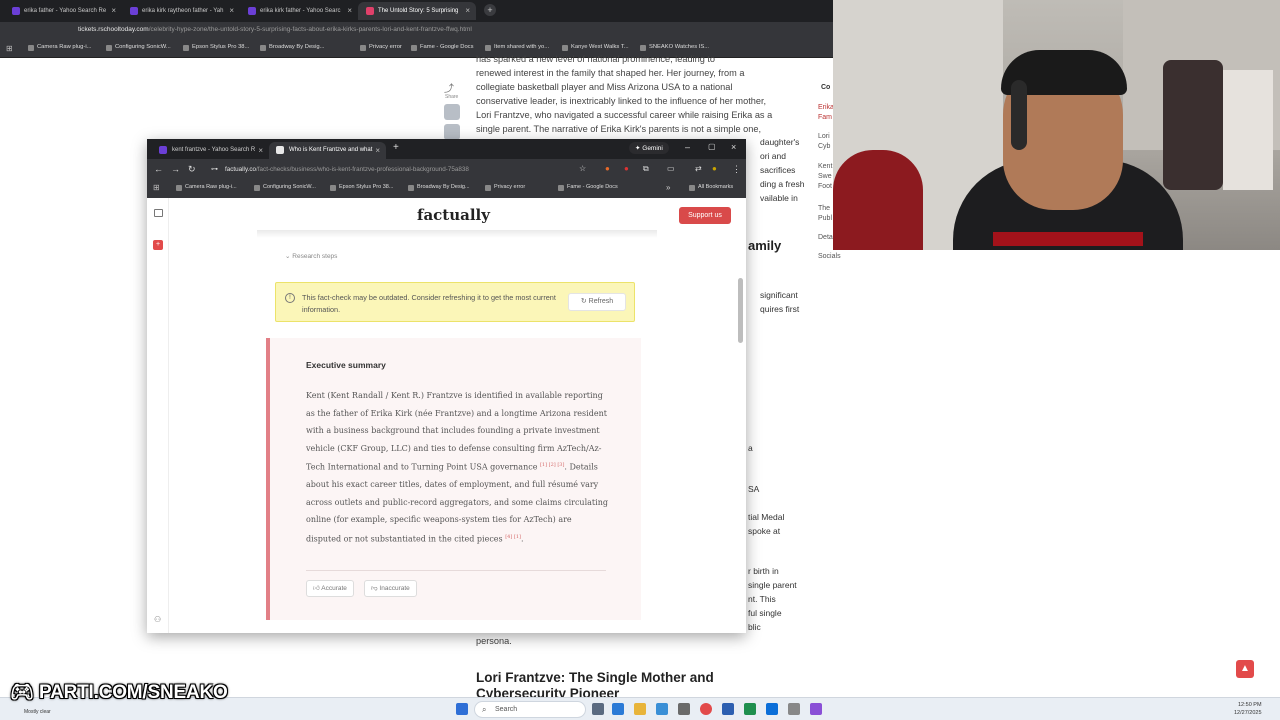 The image size is (1280, 720). I want to click on facebook-icon, so click(452, 112).